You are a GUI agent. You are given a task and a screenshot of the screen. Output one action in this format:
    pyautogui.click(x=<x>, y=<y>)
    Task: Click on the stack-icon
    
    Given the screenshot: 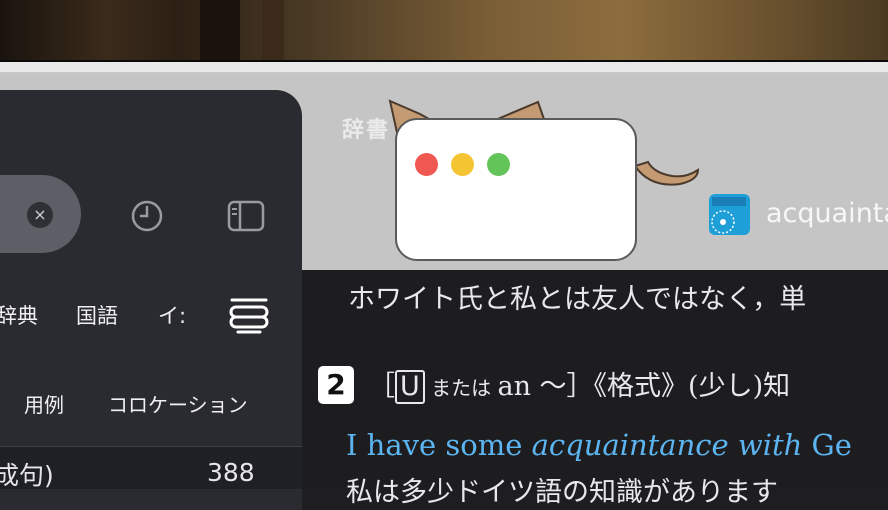 What is the action you would take?
    pyautogui.click(x=249, y=316)
    